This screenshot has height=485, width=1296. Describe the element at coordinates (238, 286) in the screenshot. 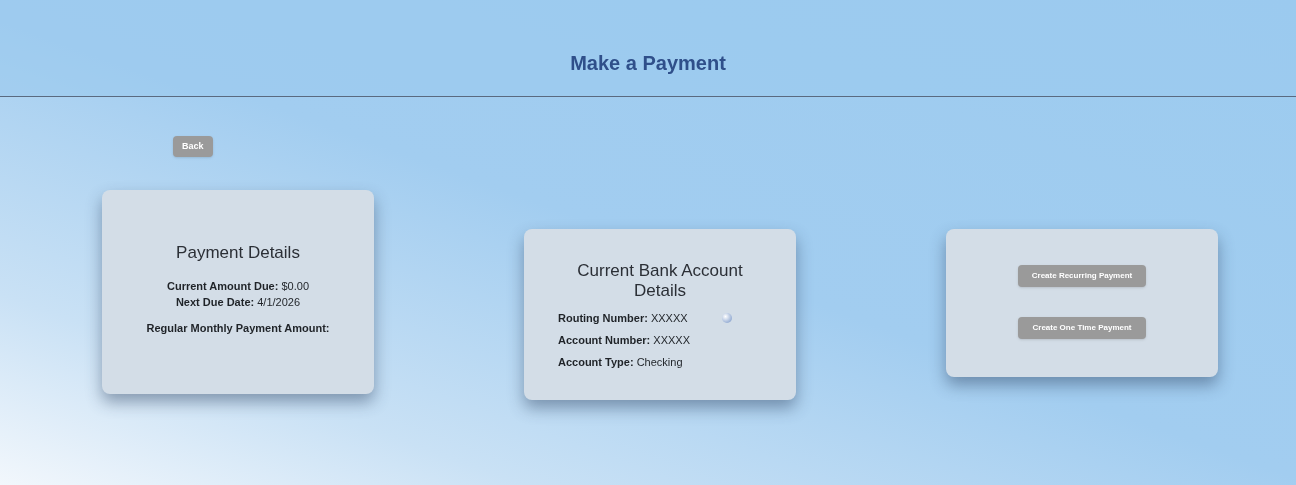

I see `detail-line: Current Amount Due: $0.00` at that location.